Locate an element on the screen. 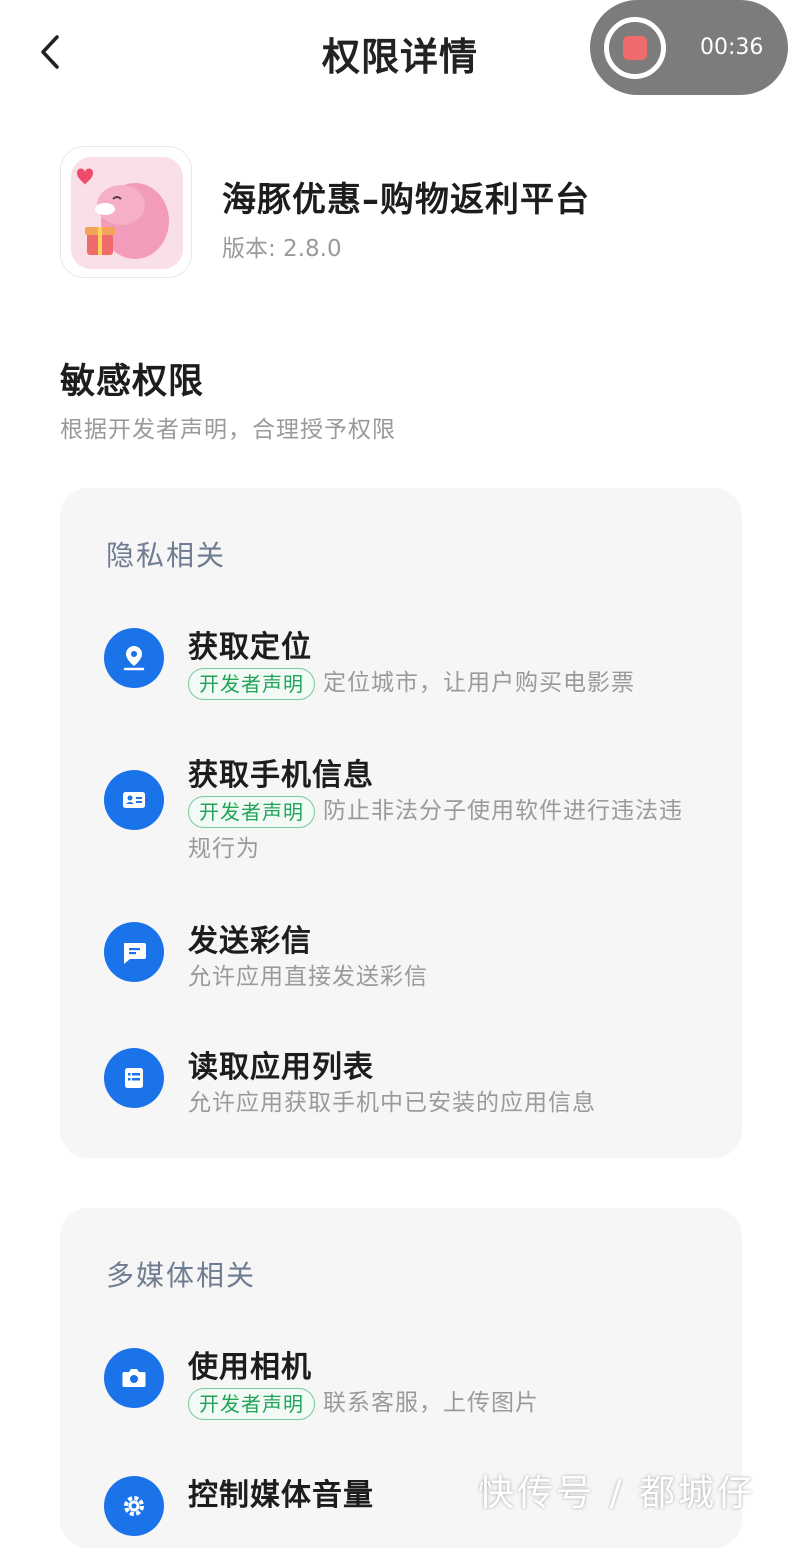 The height and width of the screenshot is (1548, 800). permission-description: 开发者声明 防止非法分子使用软件进行违法违规行为 is located at coordinates (443, 830).